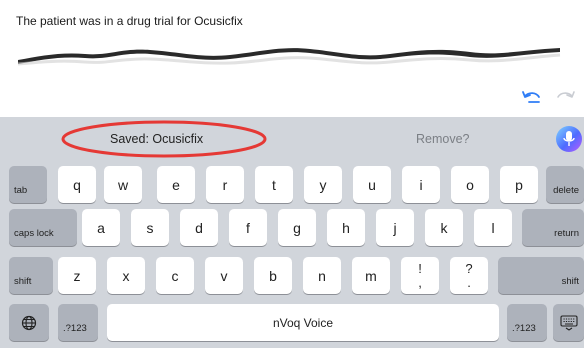 This screenshot has height=348, width=584. What do you see at coordinates (470, 184) in the screenshot?
I see `key-o: o` at bounding box center [470, 184].